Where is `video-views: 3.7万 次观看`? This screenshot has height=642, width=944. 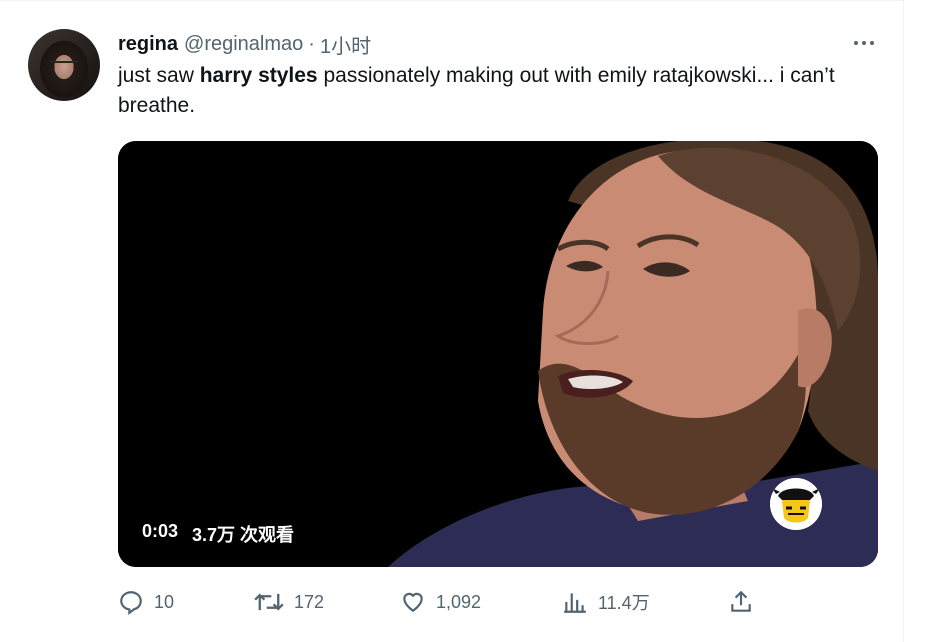
video-views: 3.7万 次观看 is located at coordinates (243, 535).